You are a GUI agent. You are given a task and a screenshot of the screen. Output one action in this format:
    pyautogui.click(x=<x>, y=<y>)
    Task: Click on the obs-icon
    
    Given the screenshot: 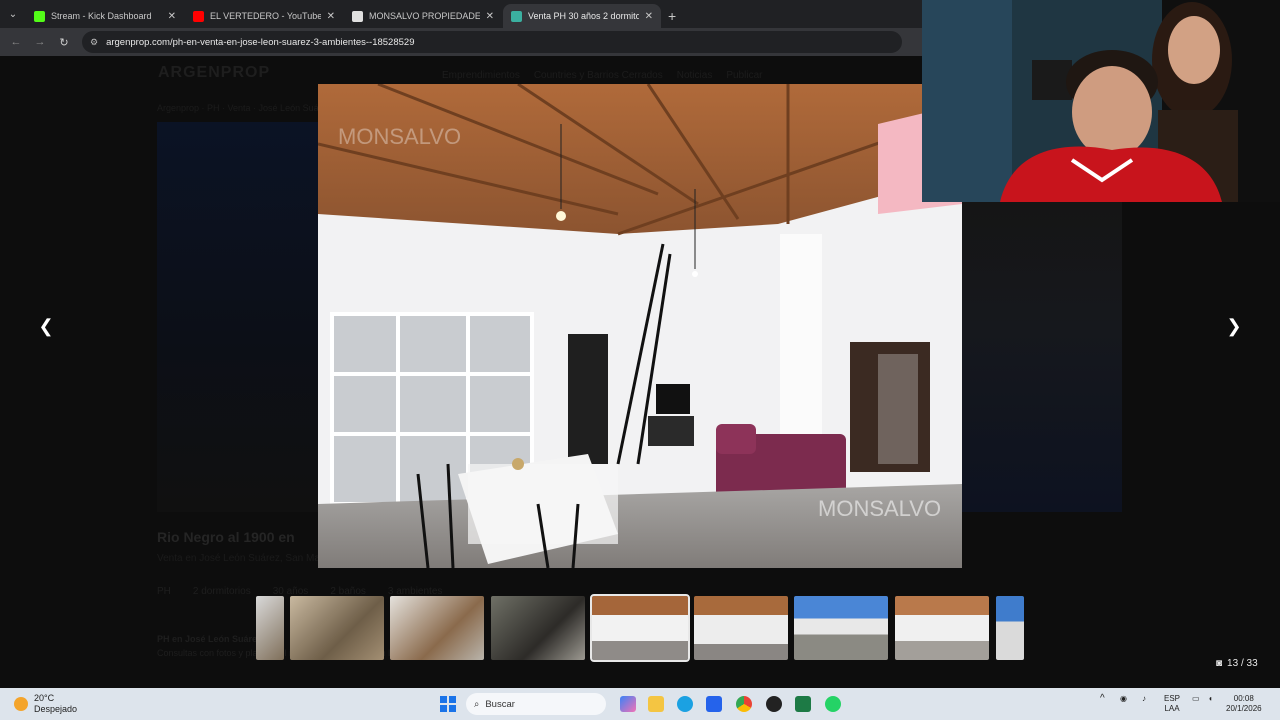 What is the action you would take?
    pyautogui.click(x=774, y=704)
    